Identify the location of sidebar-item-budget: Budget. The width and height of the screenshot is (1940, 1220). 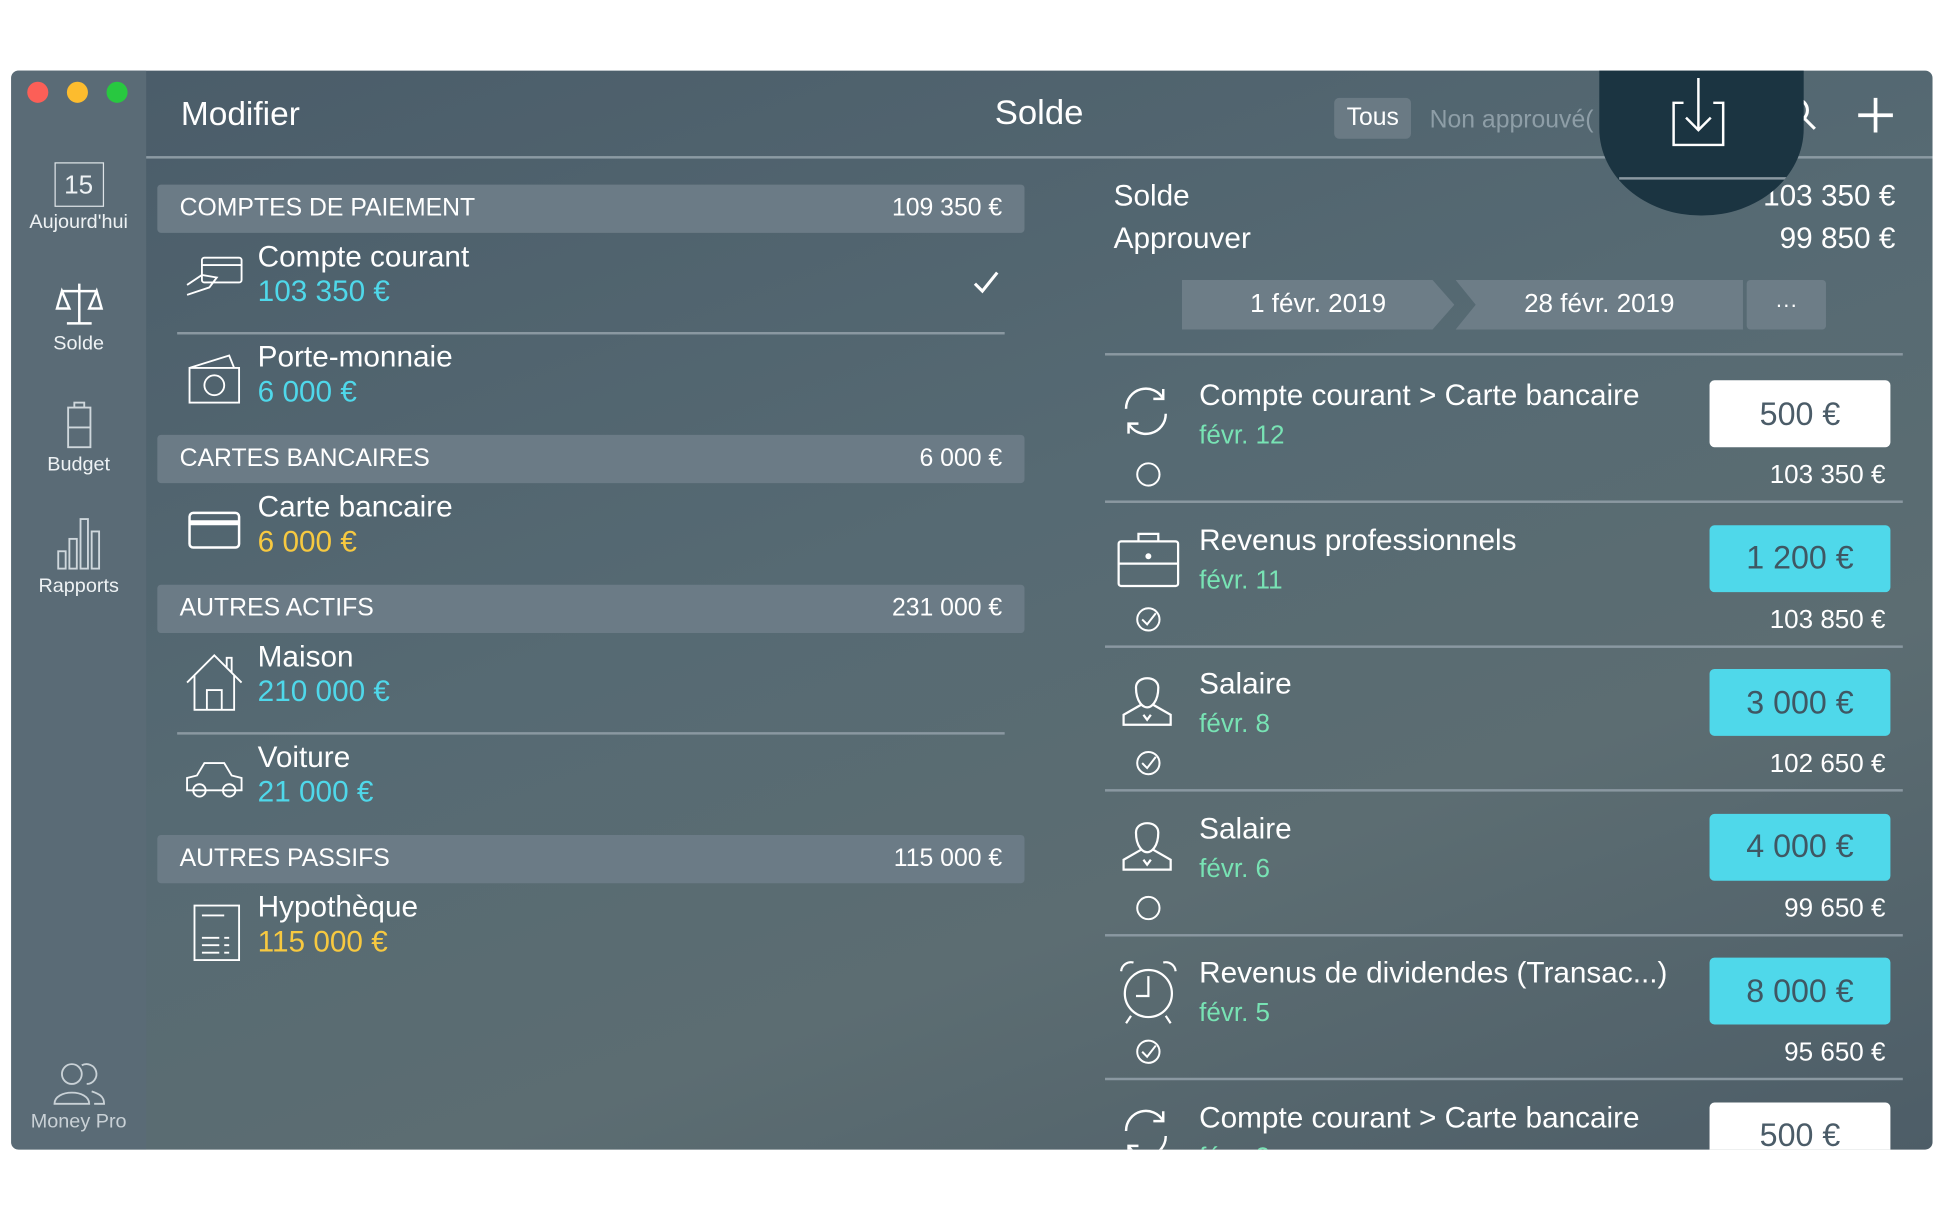
(78, 438).